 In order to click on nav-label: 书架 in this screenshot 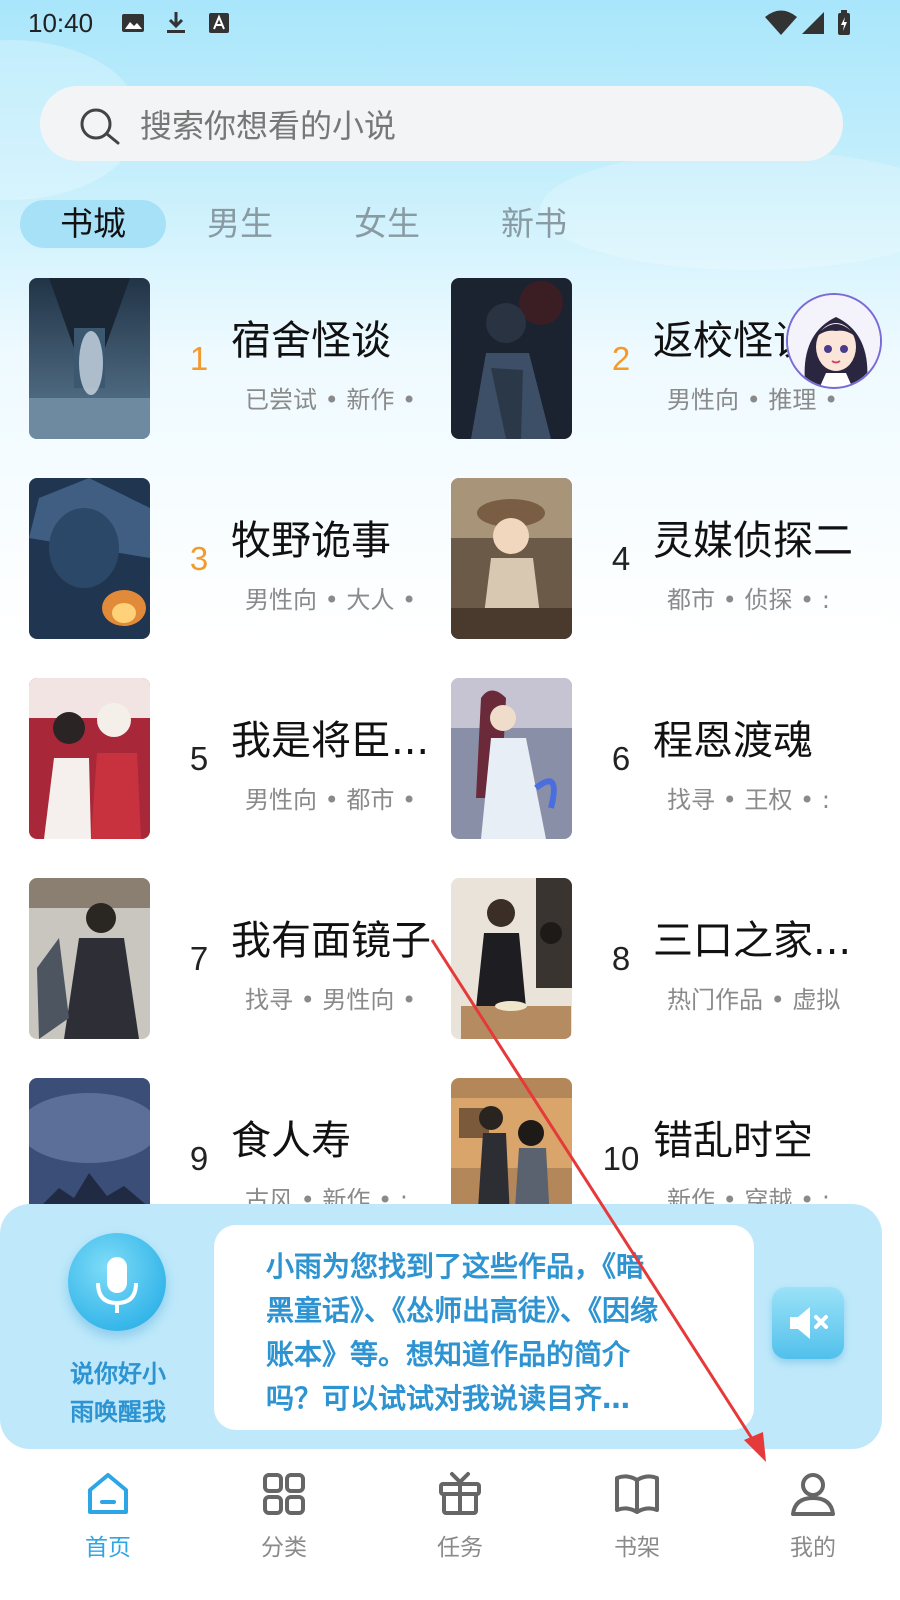, I will do `click(637, 1548)`.